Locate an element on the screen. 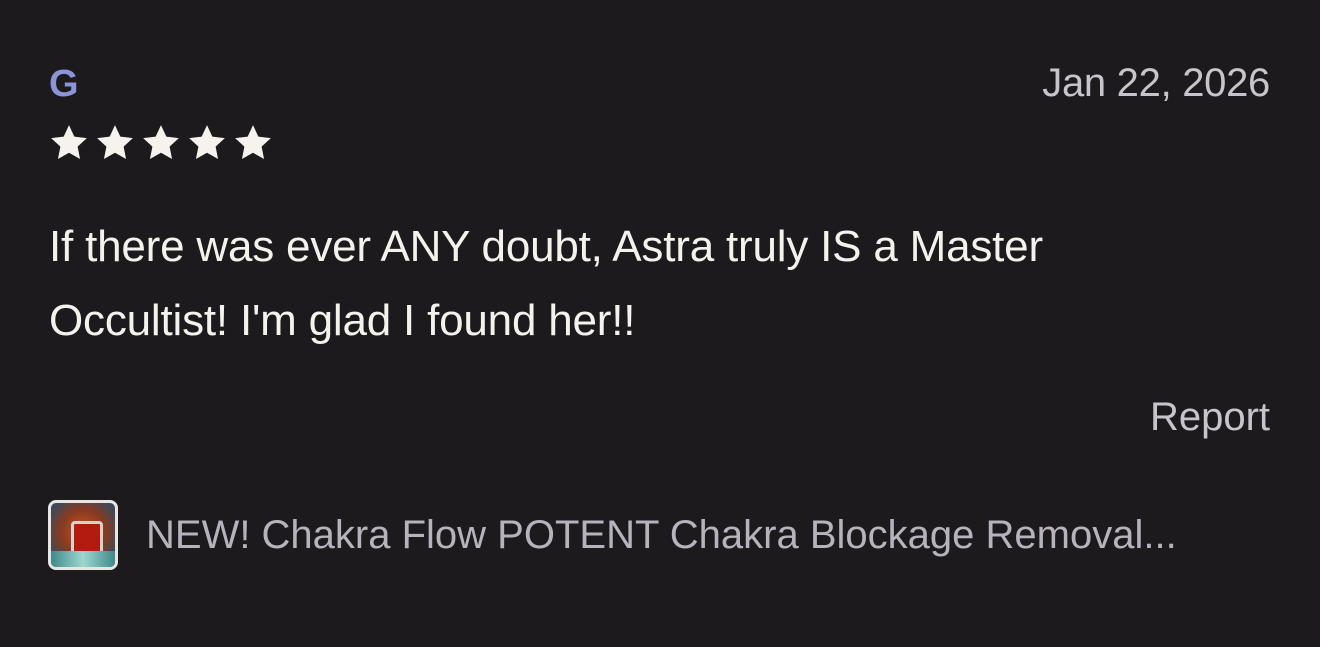 This screenshot has width=1320, height=647. product-thumbnail-base is located at coordinates (83, 559).